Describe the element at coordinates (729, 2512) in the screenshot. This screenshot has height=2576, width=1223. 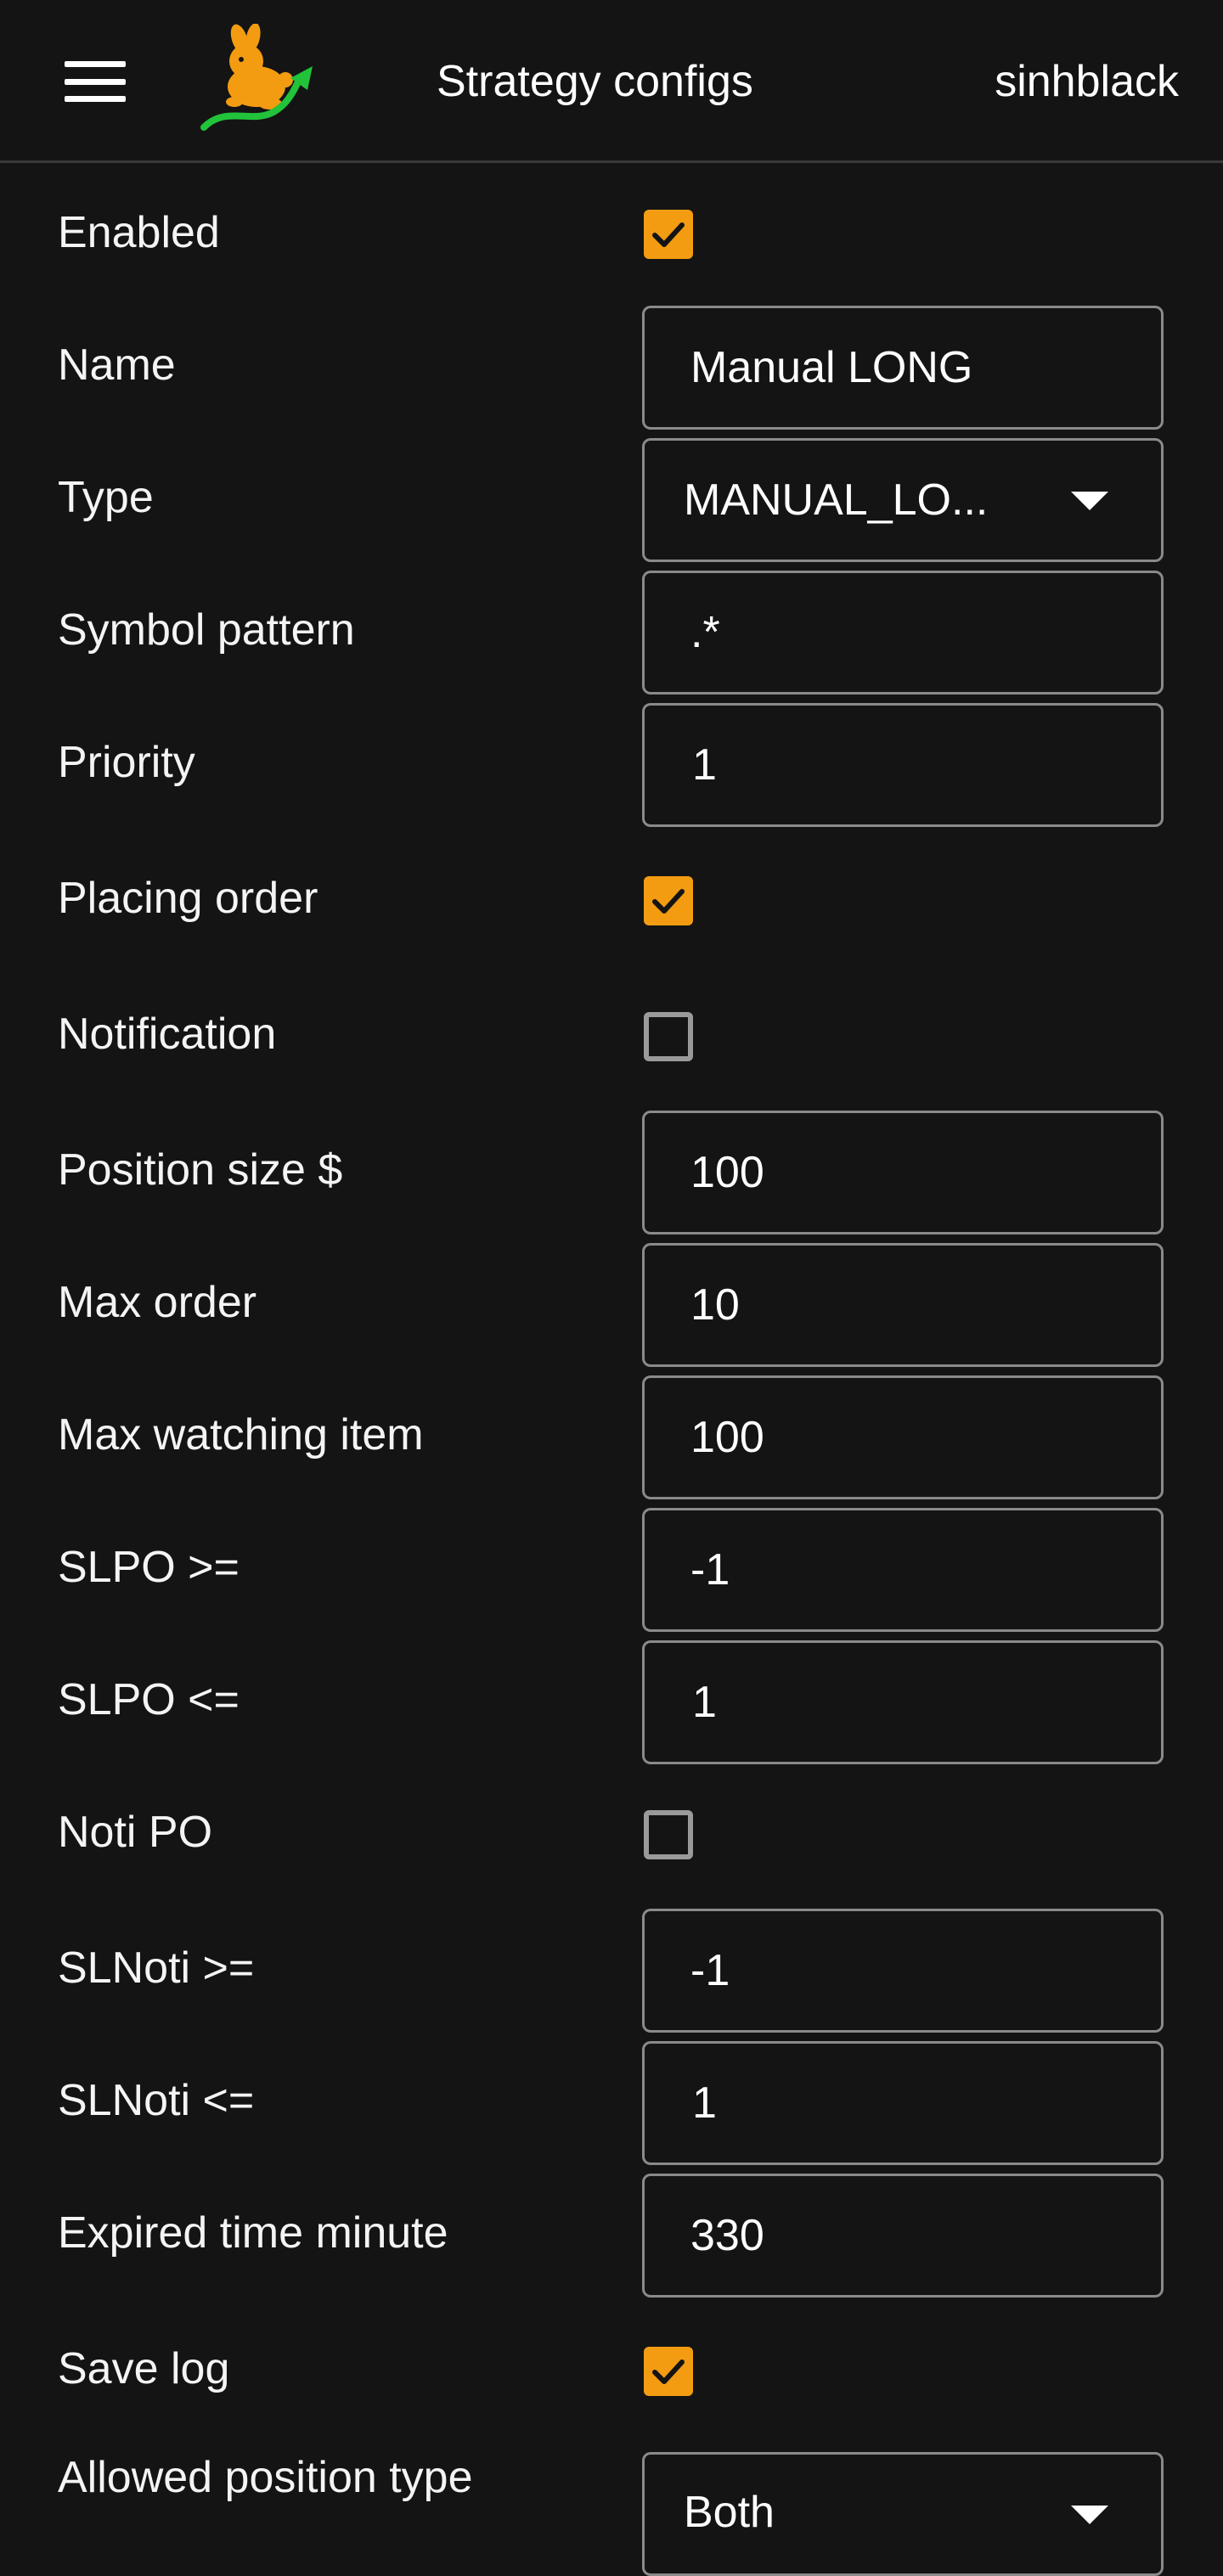
I see `allowed-position-type-value: Both` at that location.